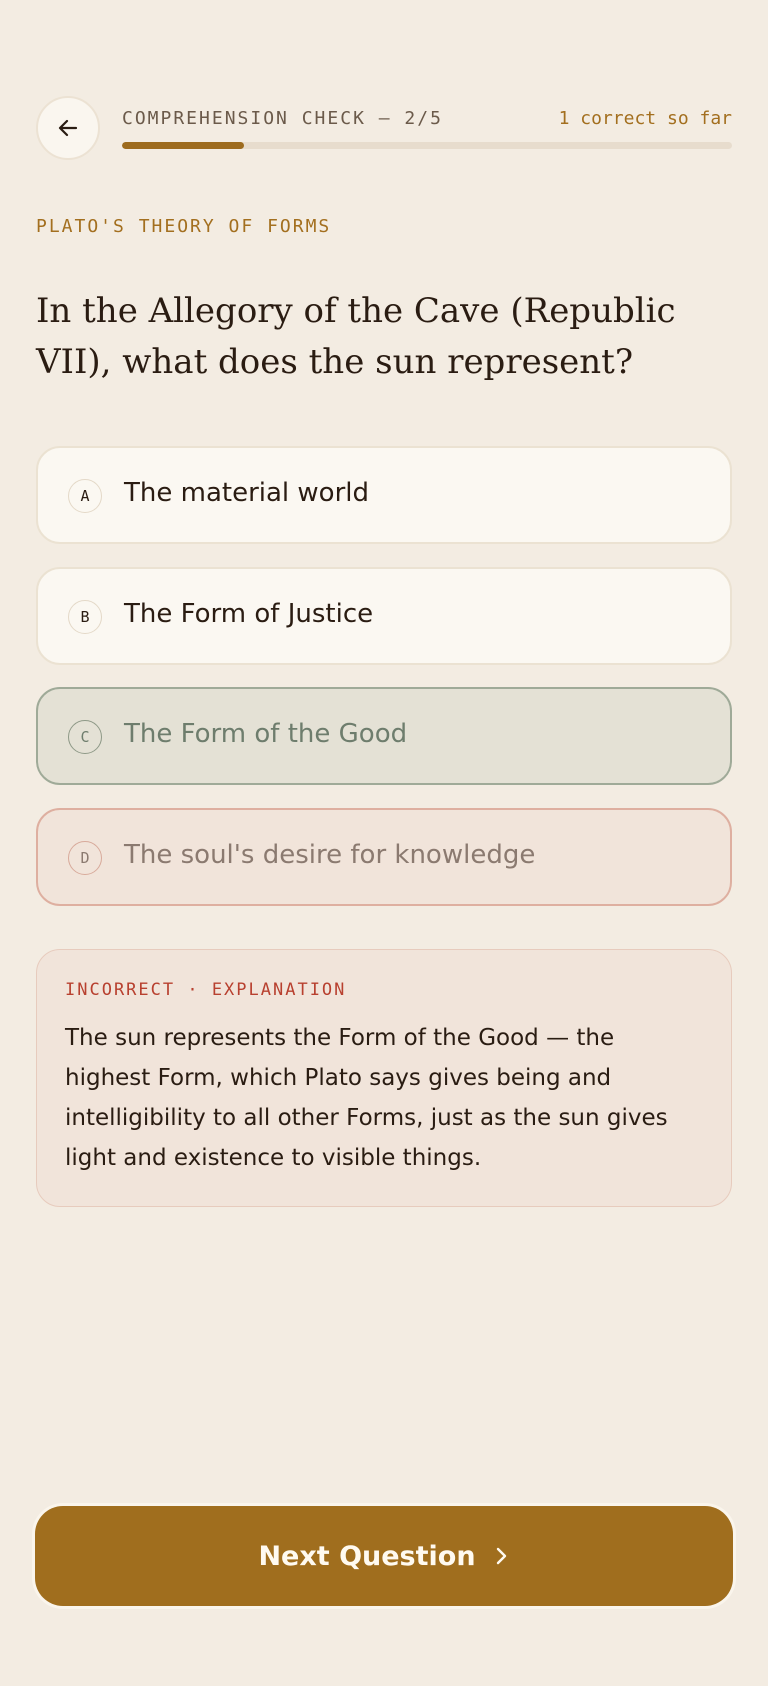 Image resolution: width=768 pixels, height=1686 pixels. Describe the element at coordinates (384, 616) in the screenshot. I see `option-b: B The Form of Justice` at that location.